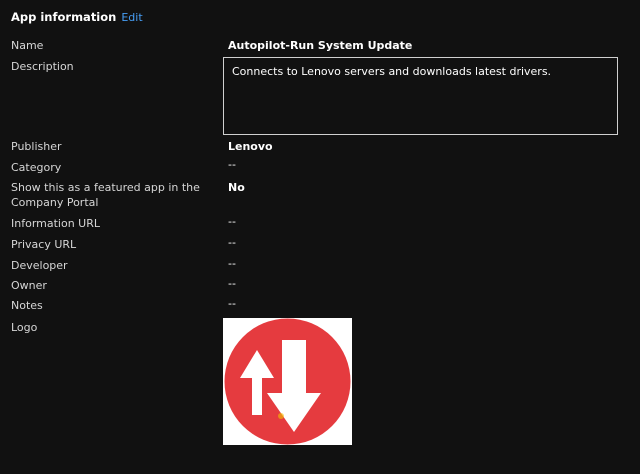 This screenshot has width=640, height=474. Describe the element at coordinates (36, 167) in the screenshot. I see `category-label: Category` at that location.